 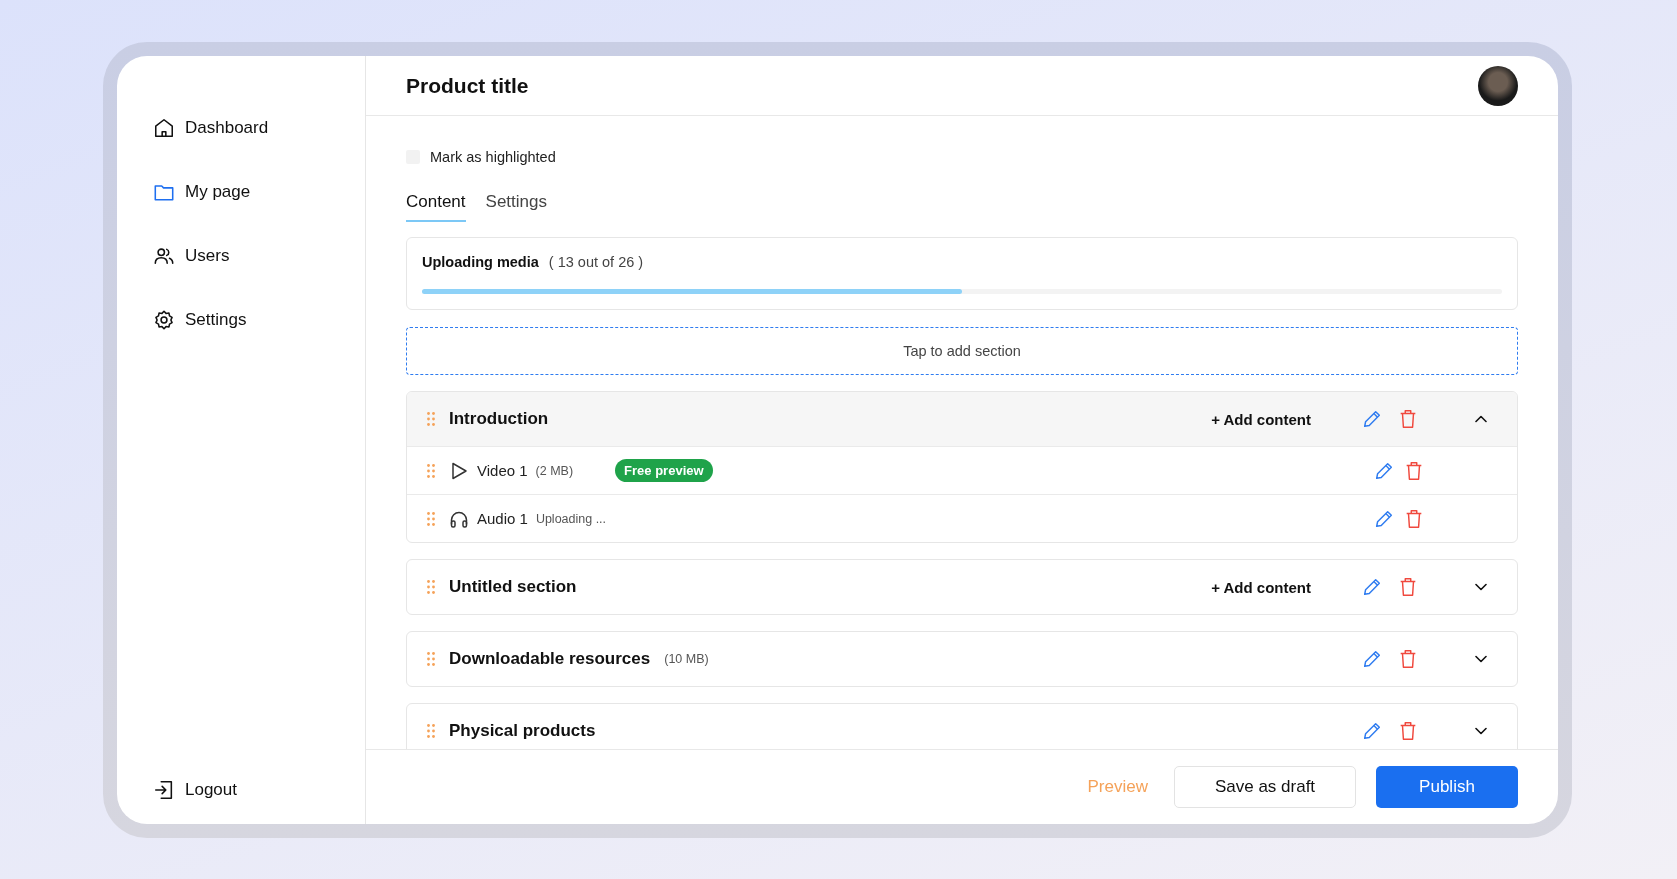 I want to click on save-draft-button: Save as draft, so click(x=1265, y=787).